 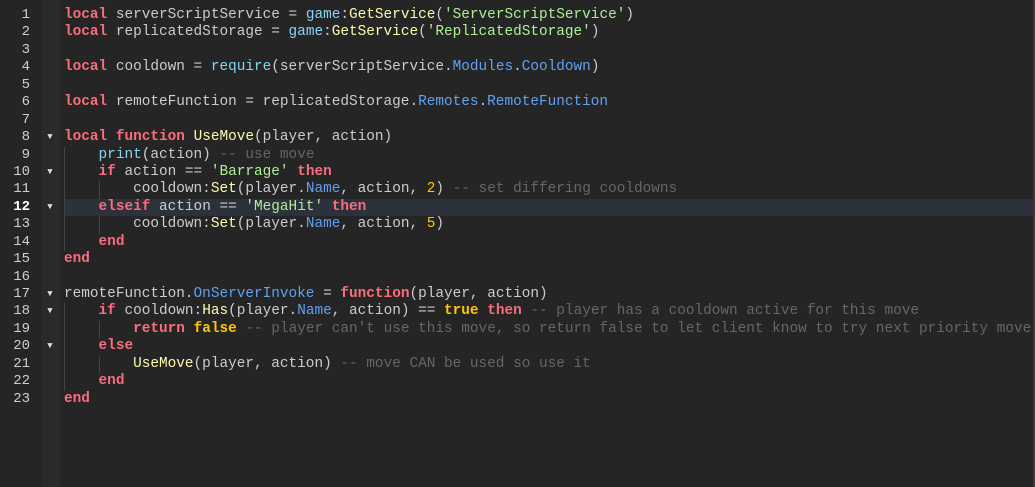 What do you see at coordinates (215, 311) in the screenshot?
I see `method-token: Has` at bounding box center [215, 311].